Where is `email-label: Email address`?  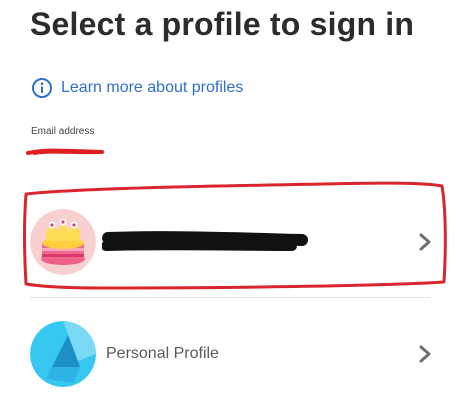 email-label: Email address is located at coordinates (63, 131).